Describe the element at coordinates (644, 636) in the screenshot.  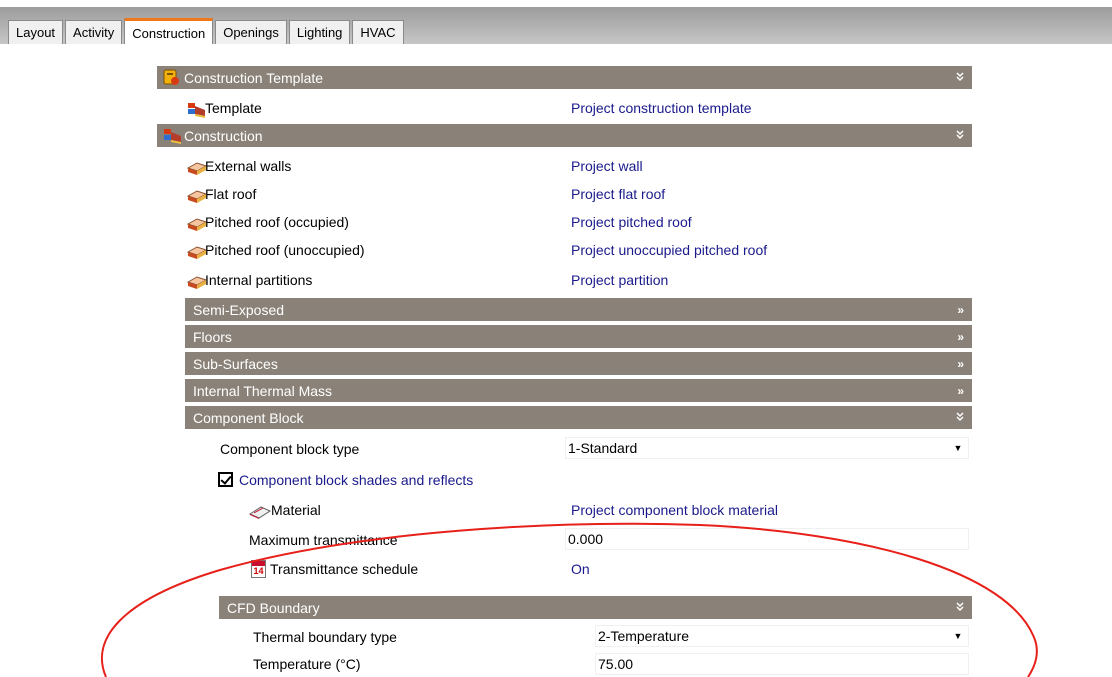
I see `dropdown-value: 2-Temperature` at that location.